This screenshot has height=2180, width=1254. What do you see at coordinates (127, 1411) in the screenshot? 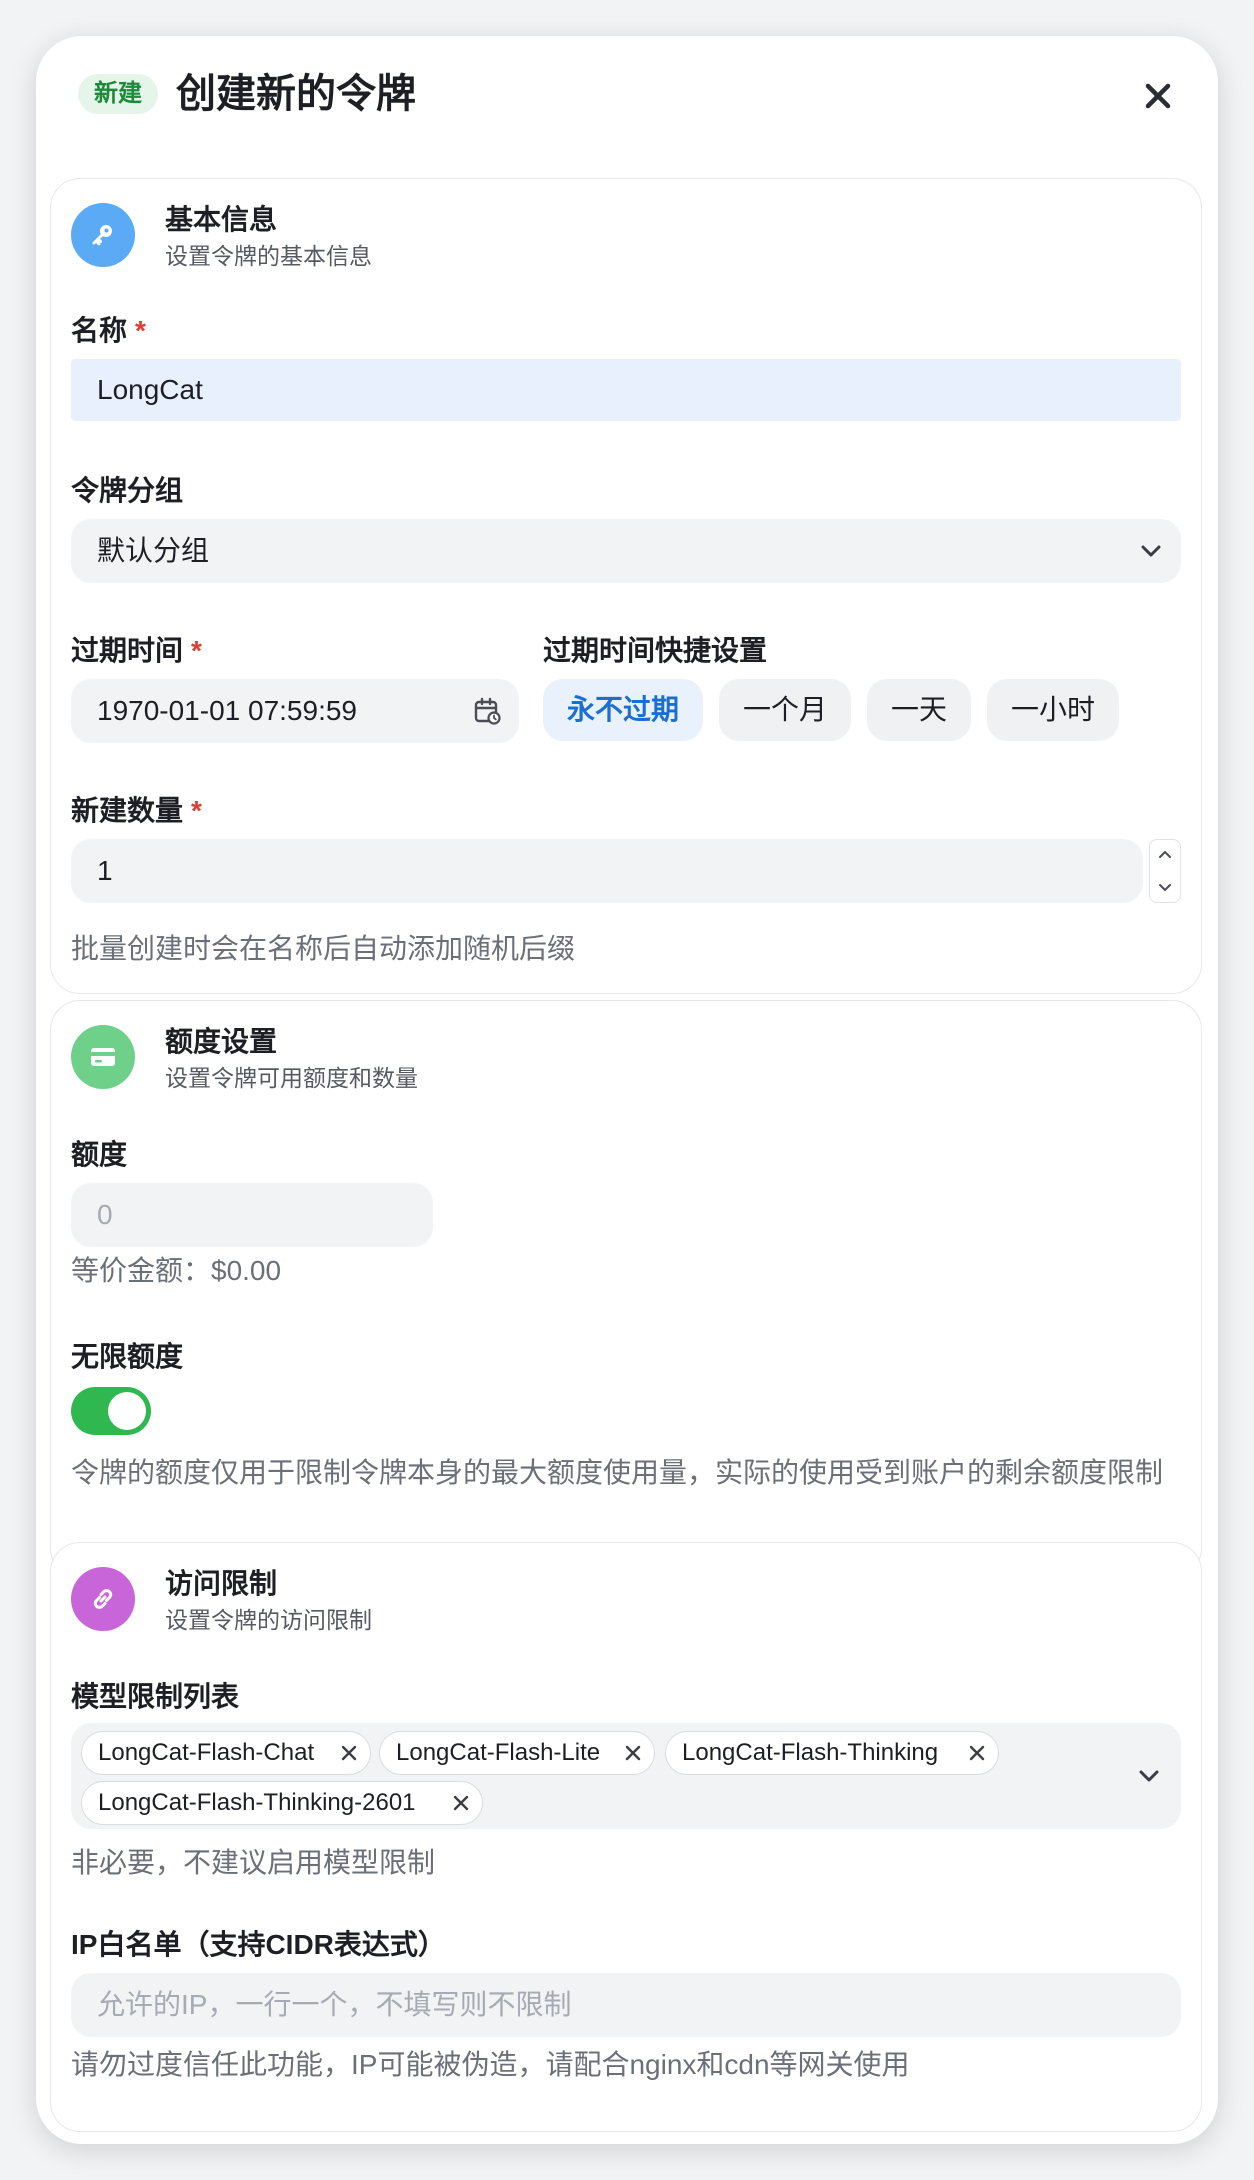
I see `toggle-knob` at bounding box center [127, 1411].